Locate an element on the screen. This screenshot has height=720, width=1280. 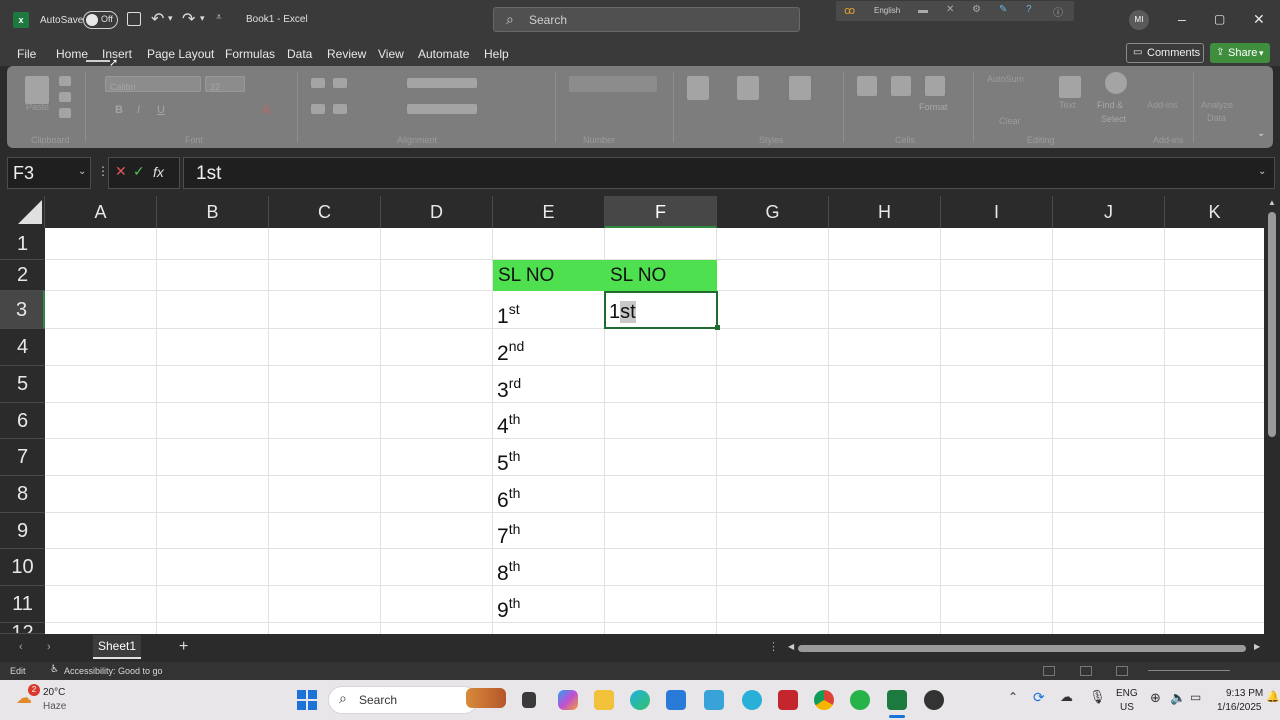
select-all-button is located at coordinates (22, 212).